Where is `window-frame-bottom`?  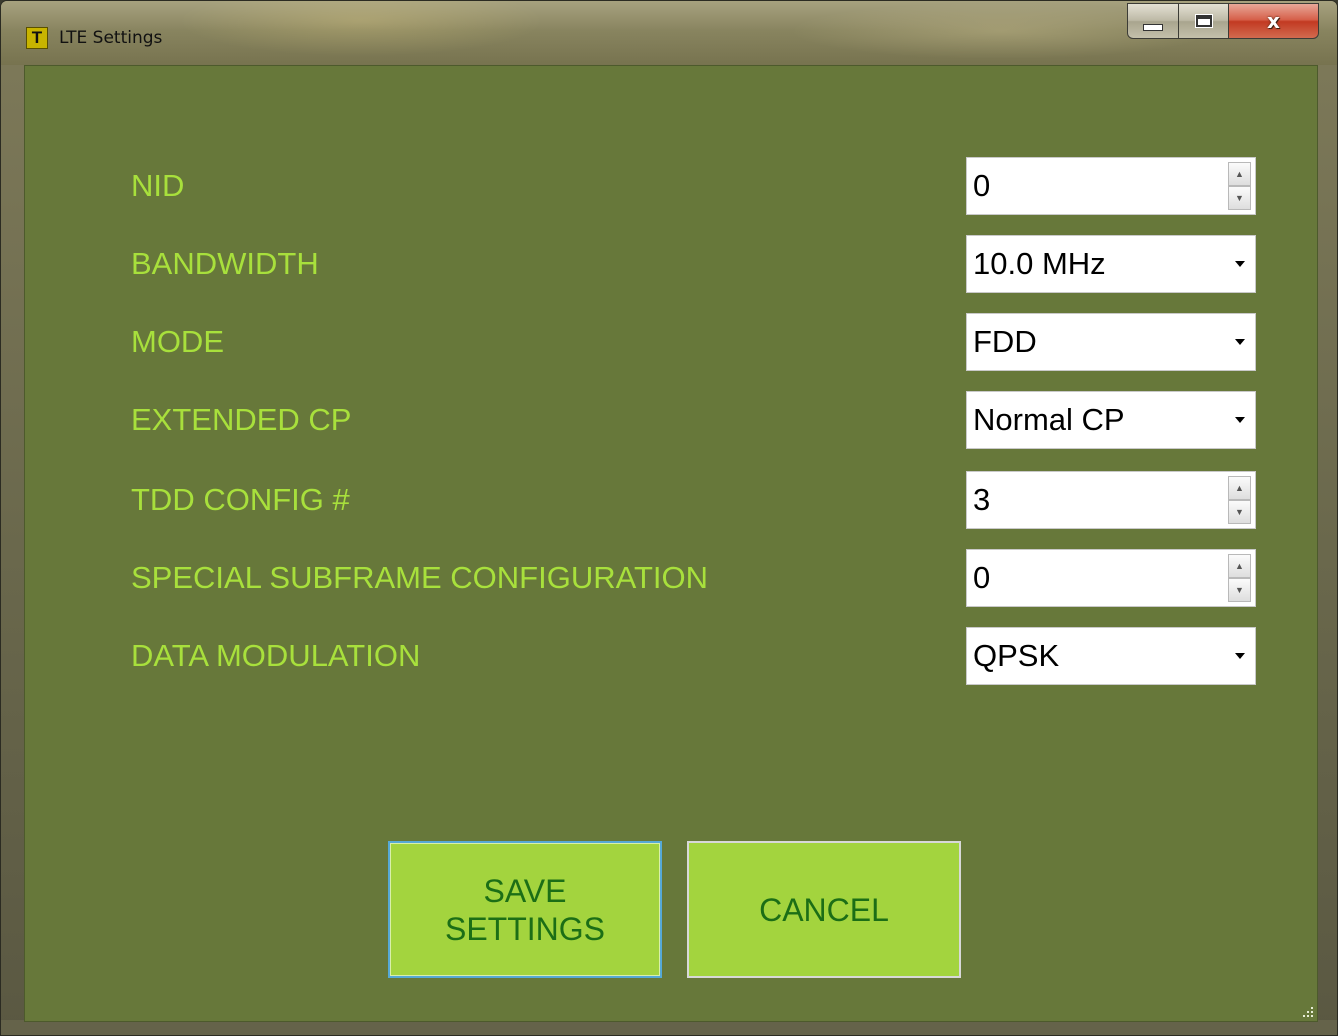
window-frame-bottom is located at coordinates (669, 1027).